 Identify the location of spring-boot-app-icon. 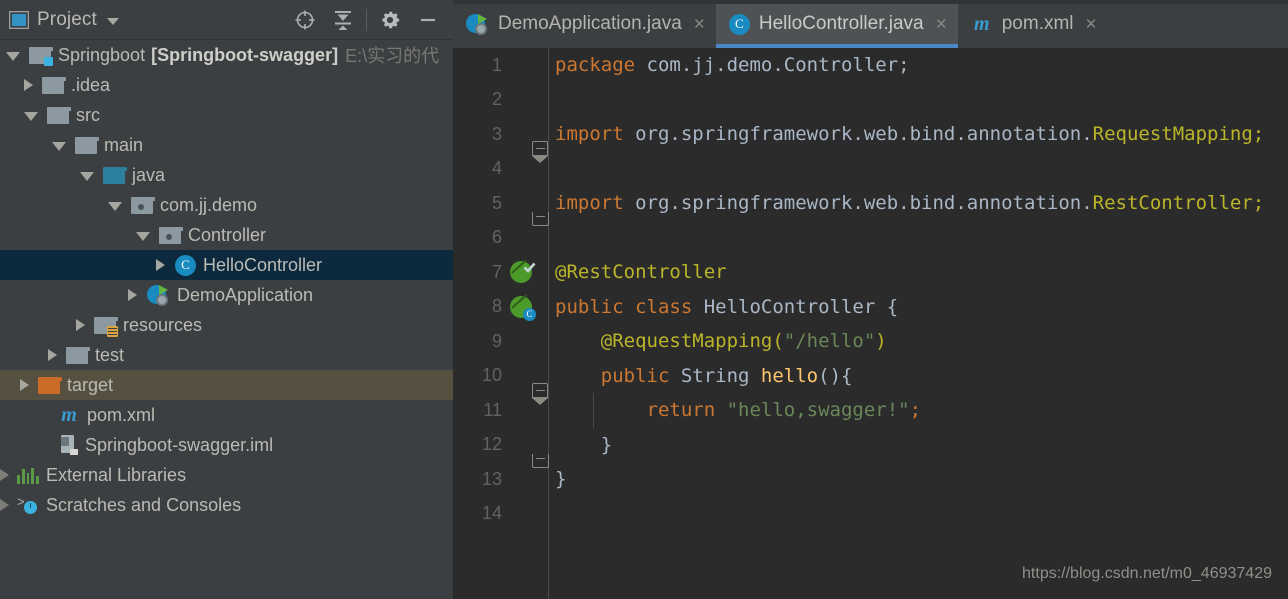
(158, 295).